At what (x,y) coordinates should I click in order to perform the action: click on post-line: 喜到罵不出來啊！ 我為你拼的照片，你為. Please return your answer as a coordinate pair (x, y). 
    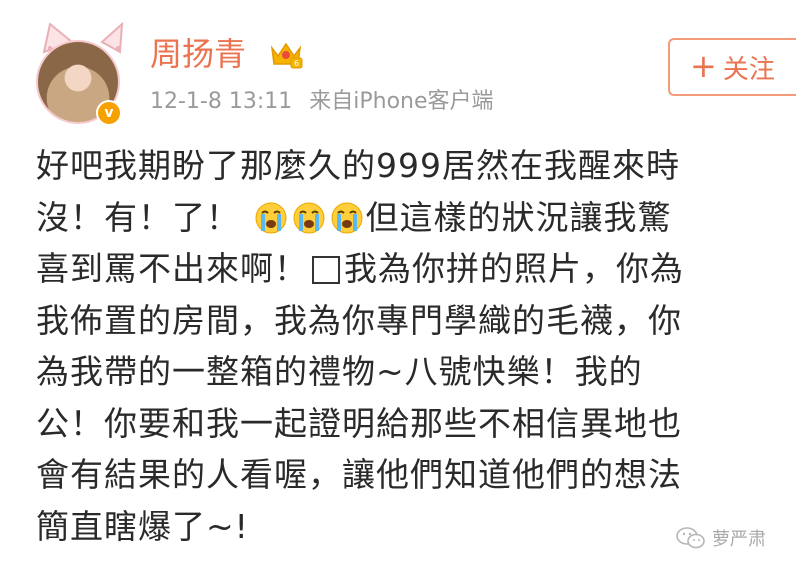
    Looking at the image, I should click on (416, 269).